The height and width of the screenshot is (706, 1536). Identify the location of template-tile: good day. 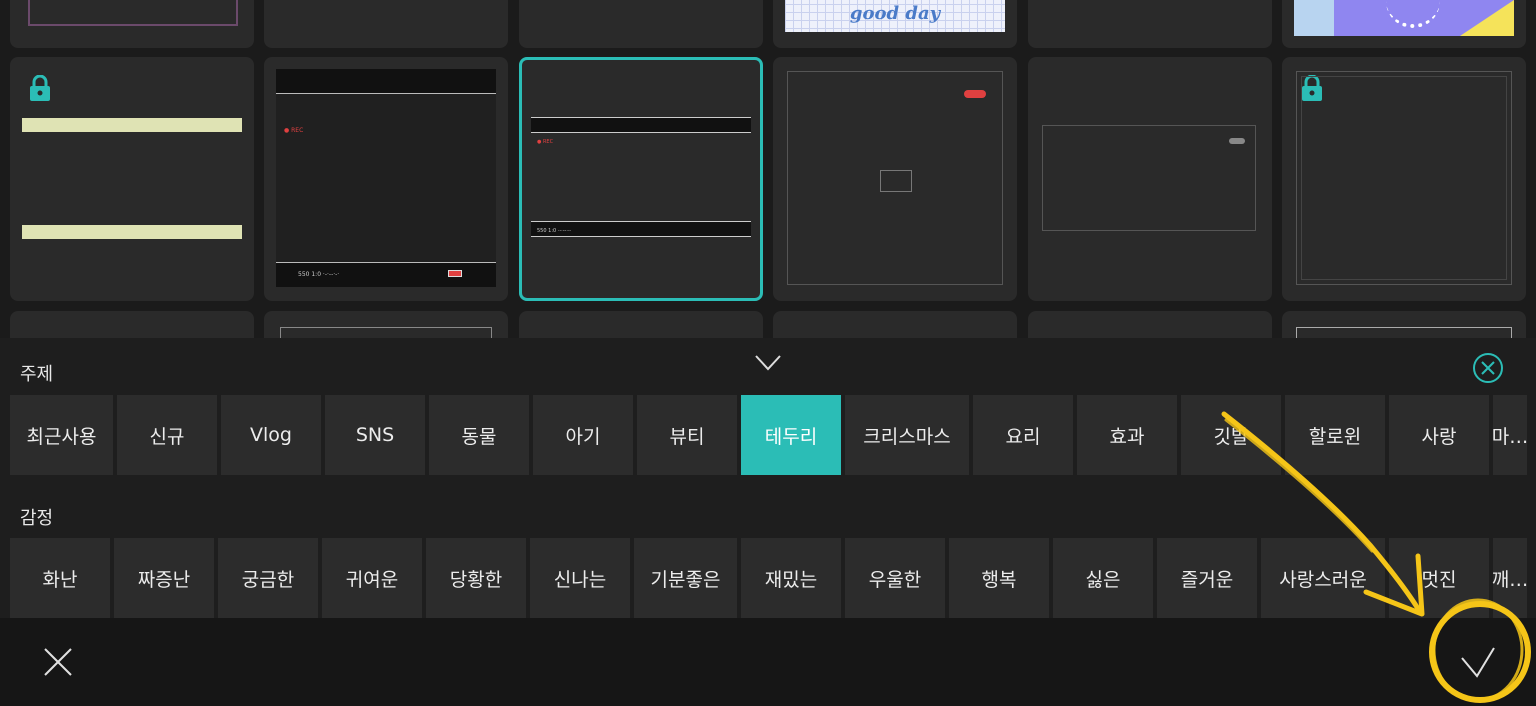
(895, 24).